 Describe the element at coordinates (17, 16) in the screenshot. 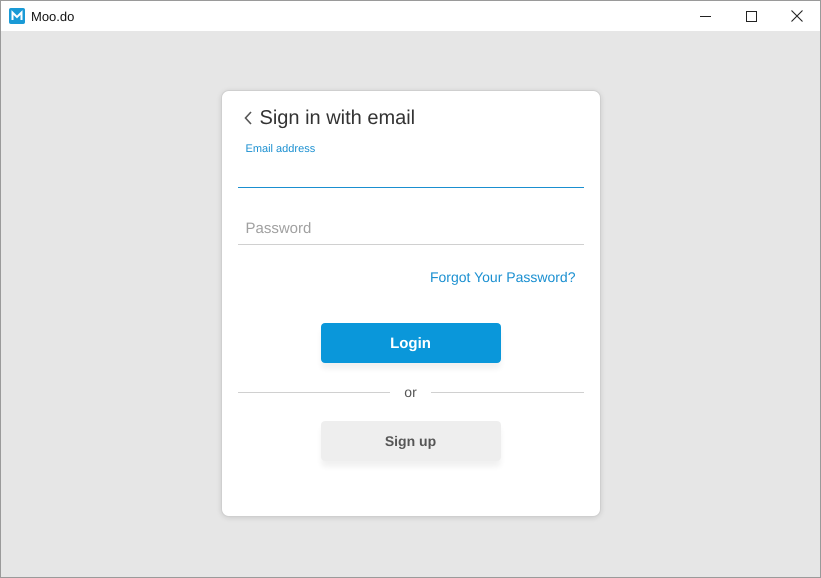

I see `app-logo-icon` at that location.